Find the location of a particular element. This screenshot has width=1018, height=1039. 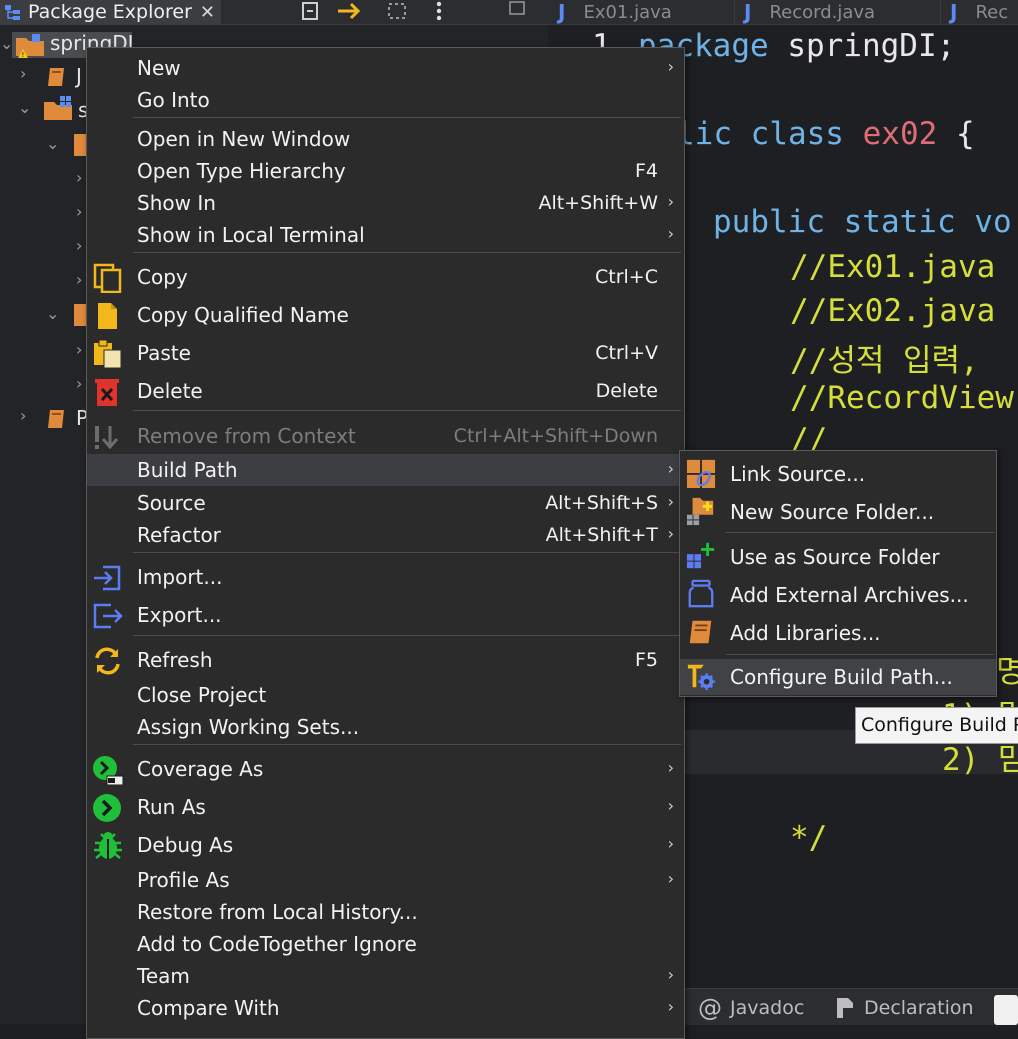

jar-icon is located at coordinates (701, 593).